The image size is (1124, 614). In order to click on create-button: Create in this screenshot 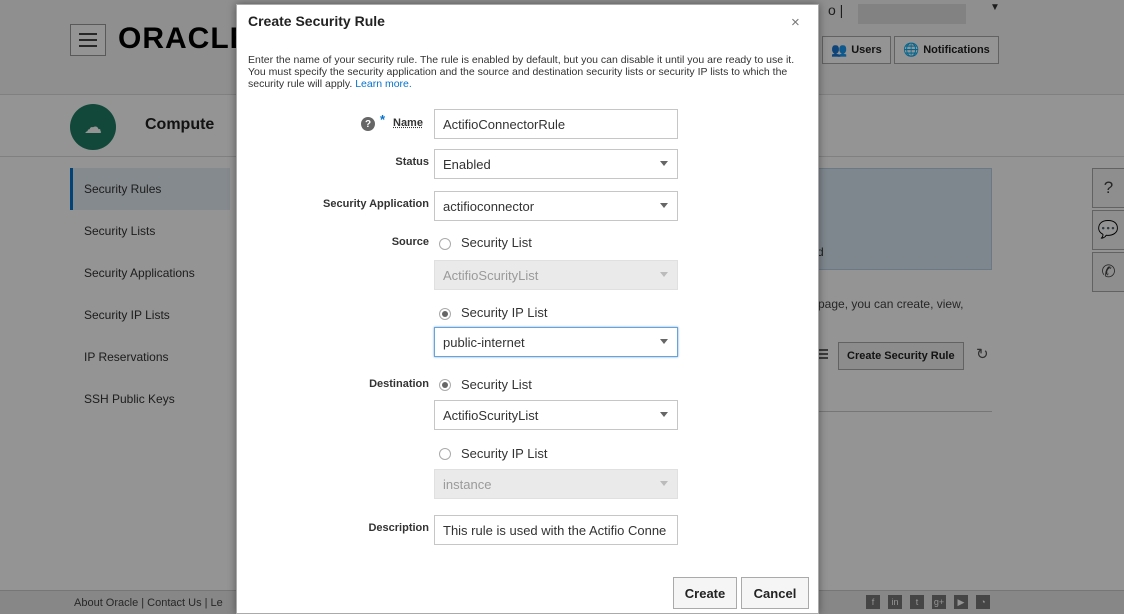, I will do `click(705, 593)`.